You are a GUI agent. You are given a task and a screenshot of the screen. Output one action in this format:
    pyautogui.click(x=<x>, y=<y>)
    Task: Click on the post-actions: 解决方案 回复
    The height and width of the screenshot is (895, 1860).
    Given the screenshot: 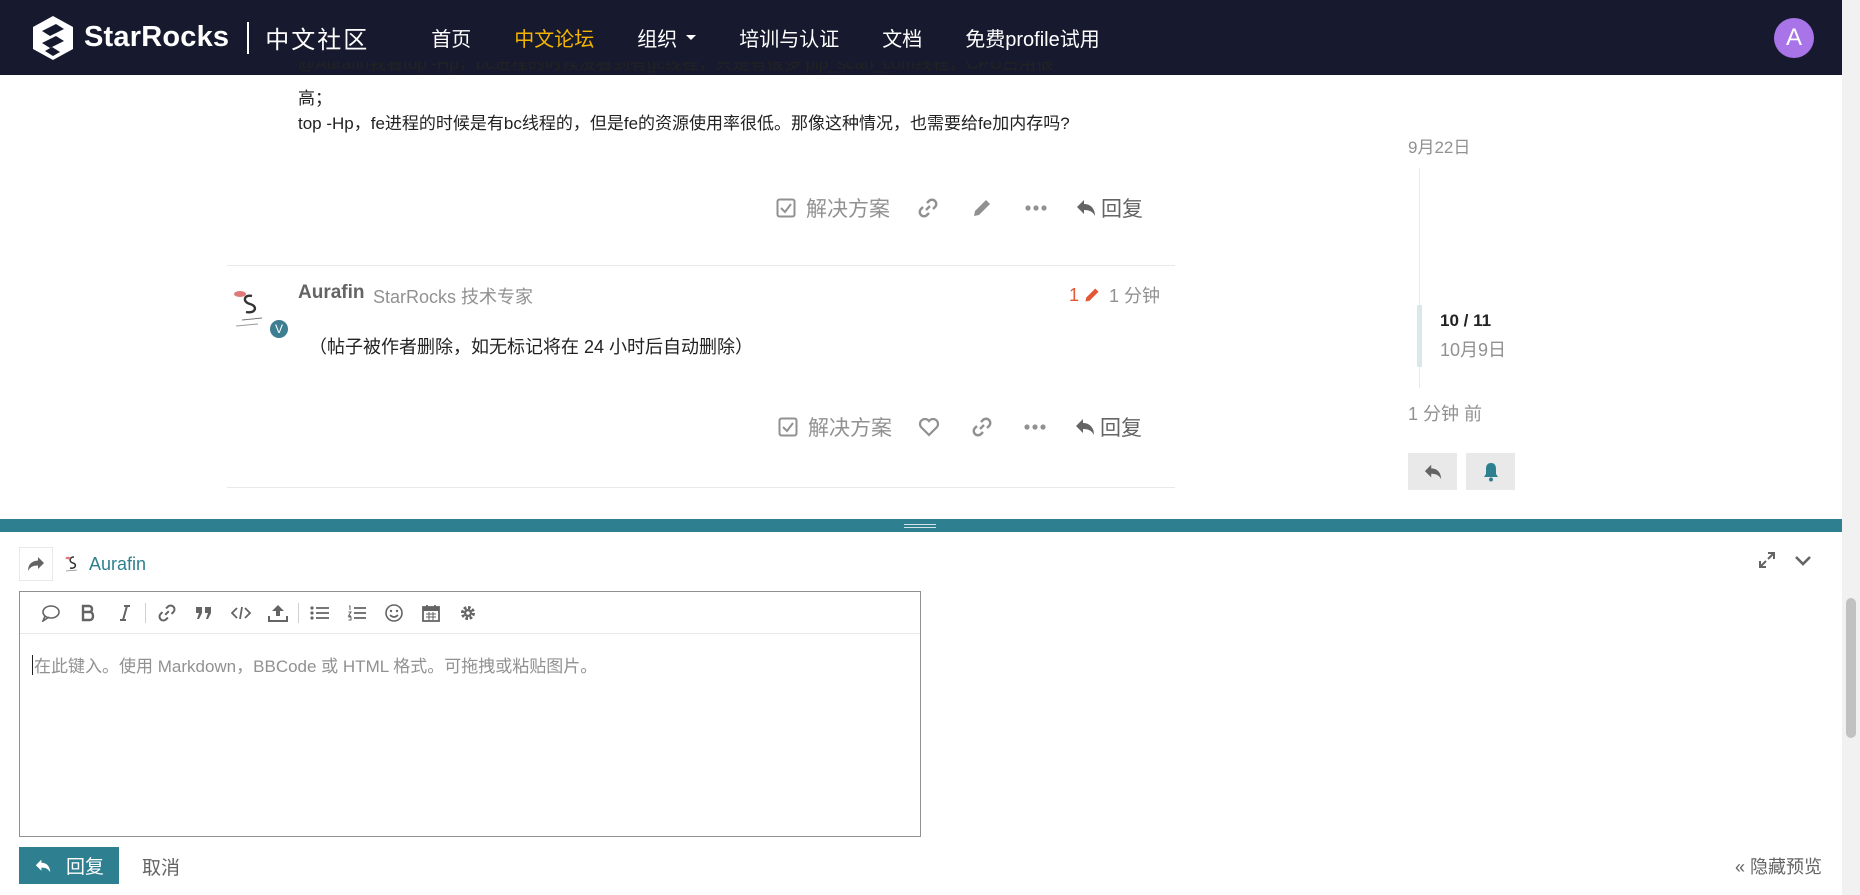 What is the action you would take?
    pyautogui.click(x=960, y=427)
    